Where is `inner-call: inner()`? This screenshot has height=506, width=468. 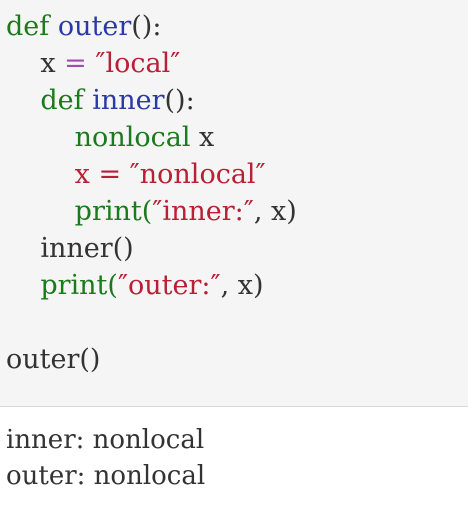
inner-call: inner() is located at coordinates (87, 248).